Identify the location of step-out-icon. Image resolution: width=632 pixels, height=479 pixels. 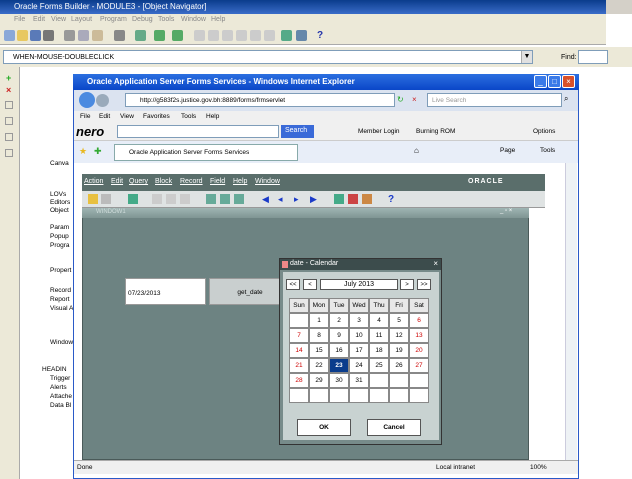
(241, 35).